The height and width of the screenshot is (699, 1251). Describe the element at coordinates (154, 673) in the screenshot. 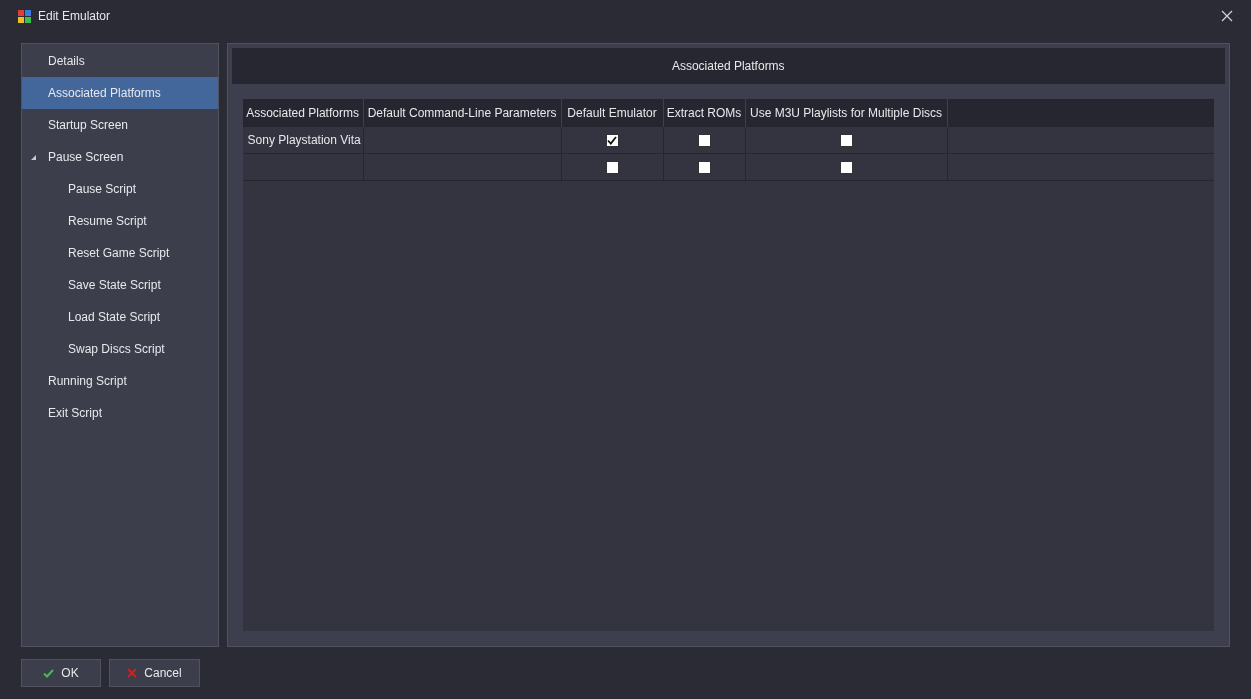

I see `cancel-button: Cancel` at that location.